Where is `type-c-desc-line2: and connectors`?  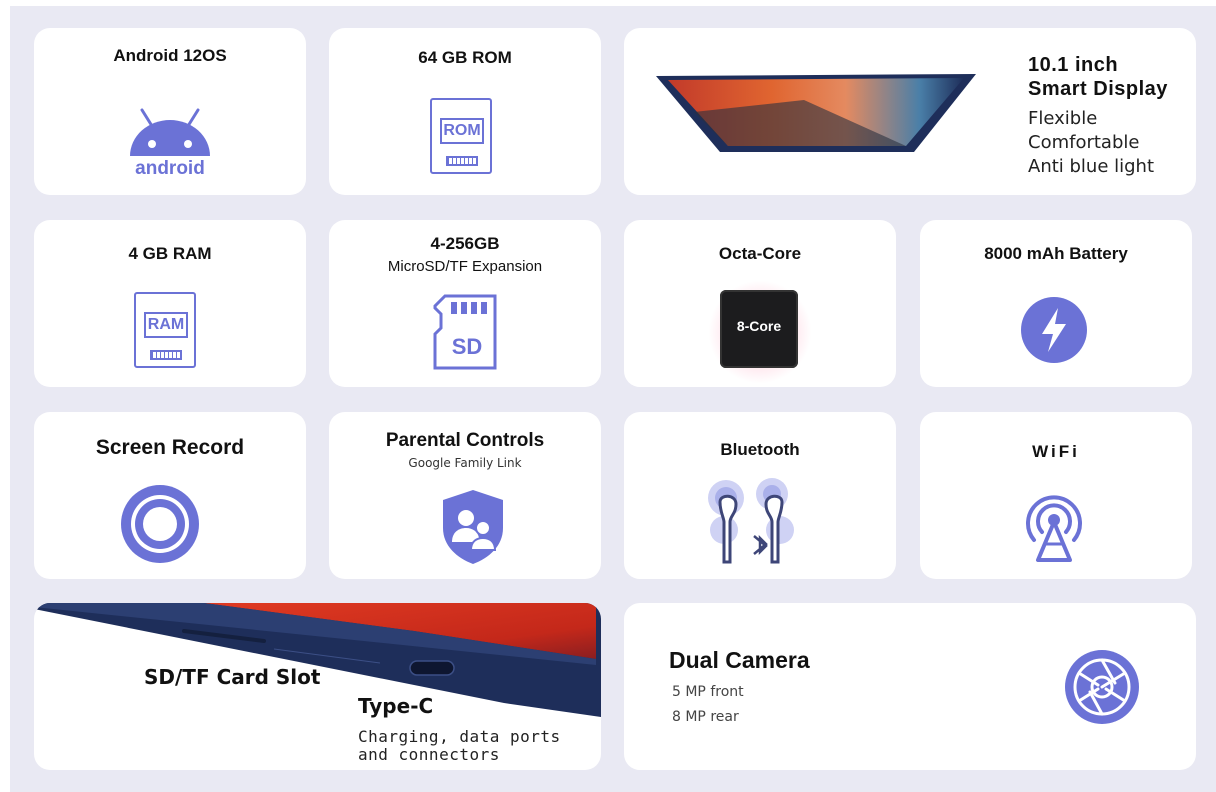
type-c-desc-line2: and connectors is located at coordinates (429, 754).